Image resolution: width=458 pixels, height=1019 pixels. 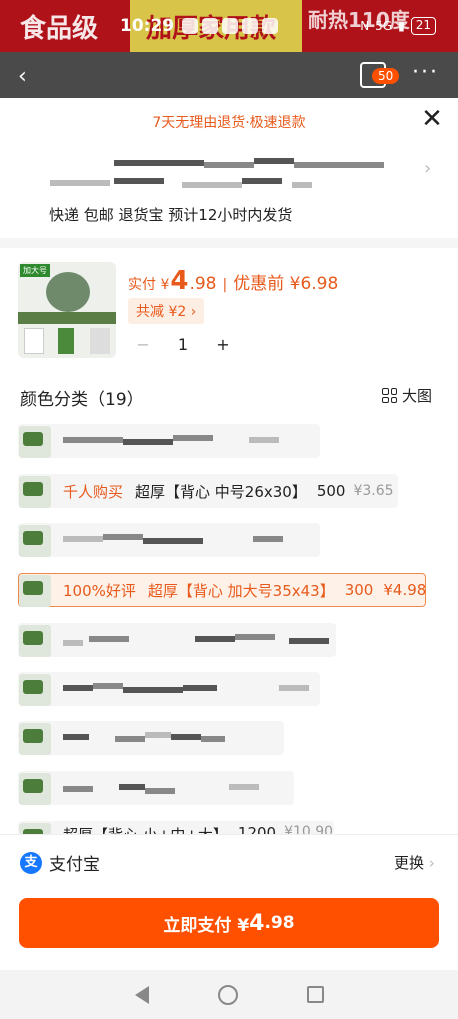 I want to click on pay-button-decimal: .98, so click(x=279, y=923).